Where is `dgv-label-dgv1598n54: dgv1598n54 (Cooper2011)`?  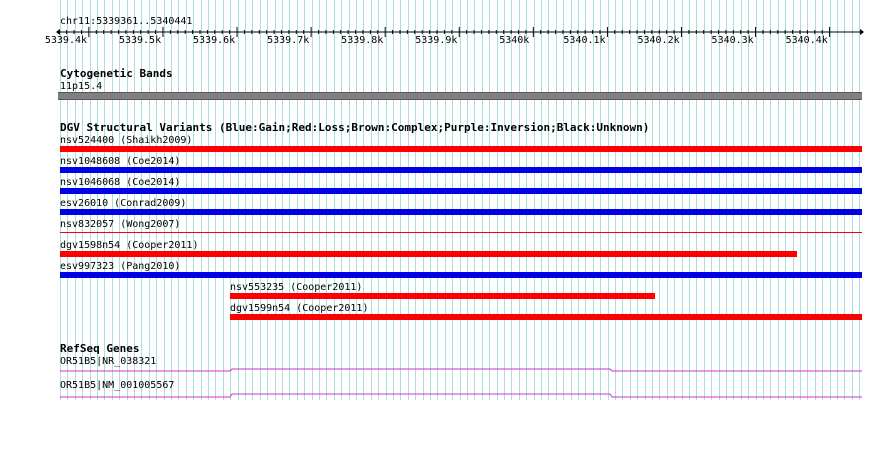 dgv-label-dgv1598n54: dgv1598n54 (Cooper2011) is located at coordinates (129, 245).